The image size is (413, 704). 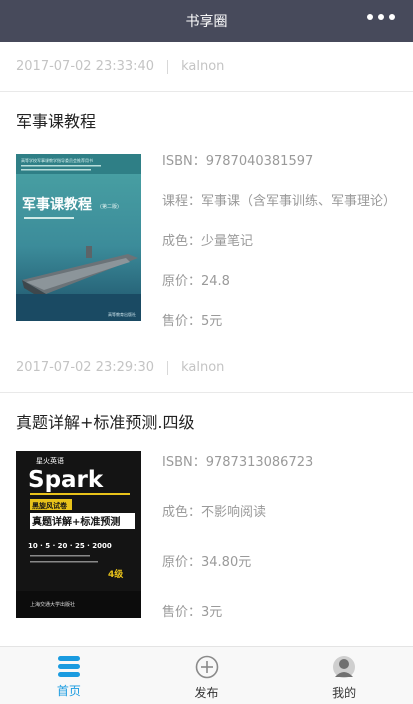 What do you see at coordinates (192, 321) in the screenshot?
I see `sale-price-text: 售价：5元` at bounding box center [192, 321].